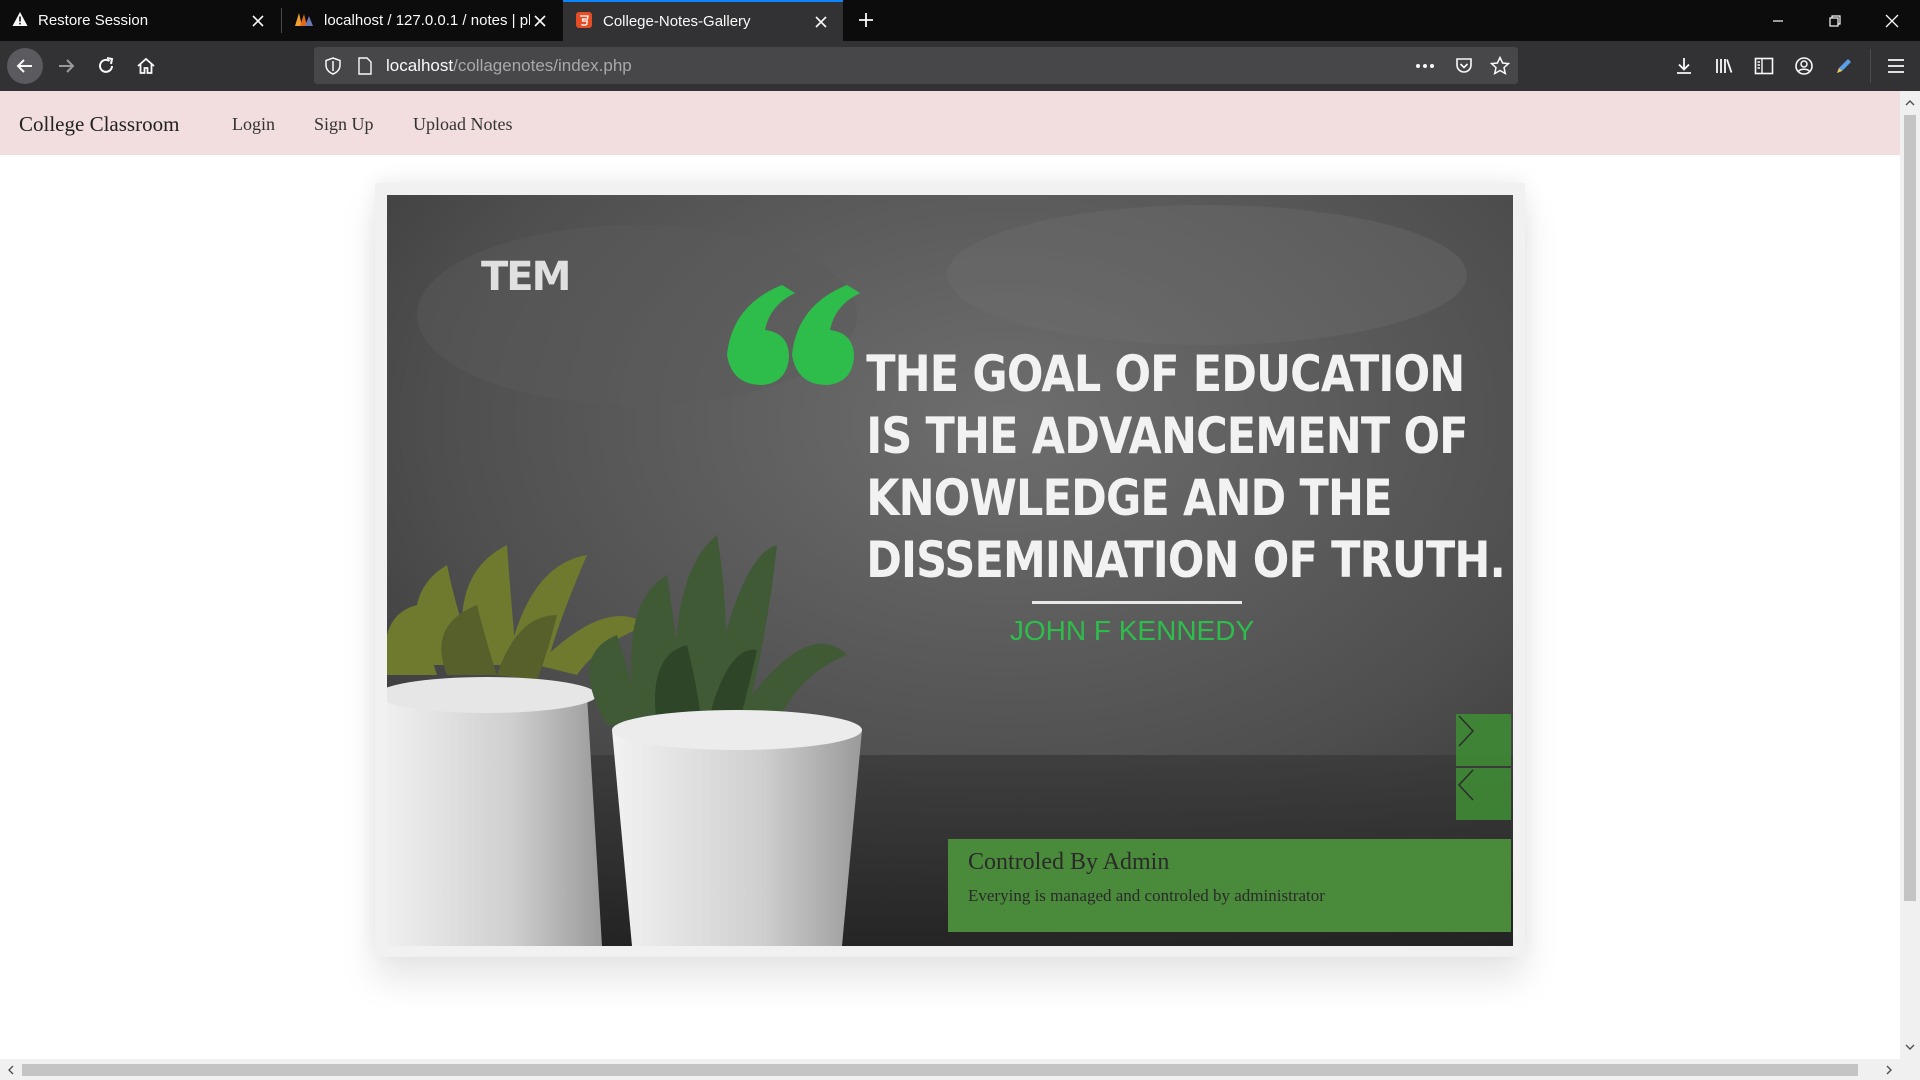 This screenshot has height=1080, width=1920. I want to click on url-path: /collagenotes/index.php, so click(542, 65).